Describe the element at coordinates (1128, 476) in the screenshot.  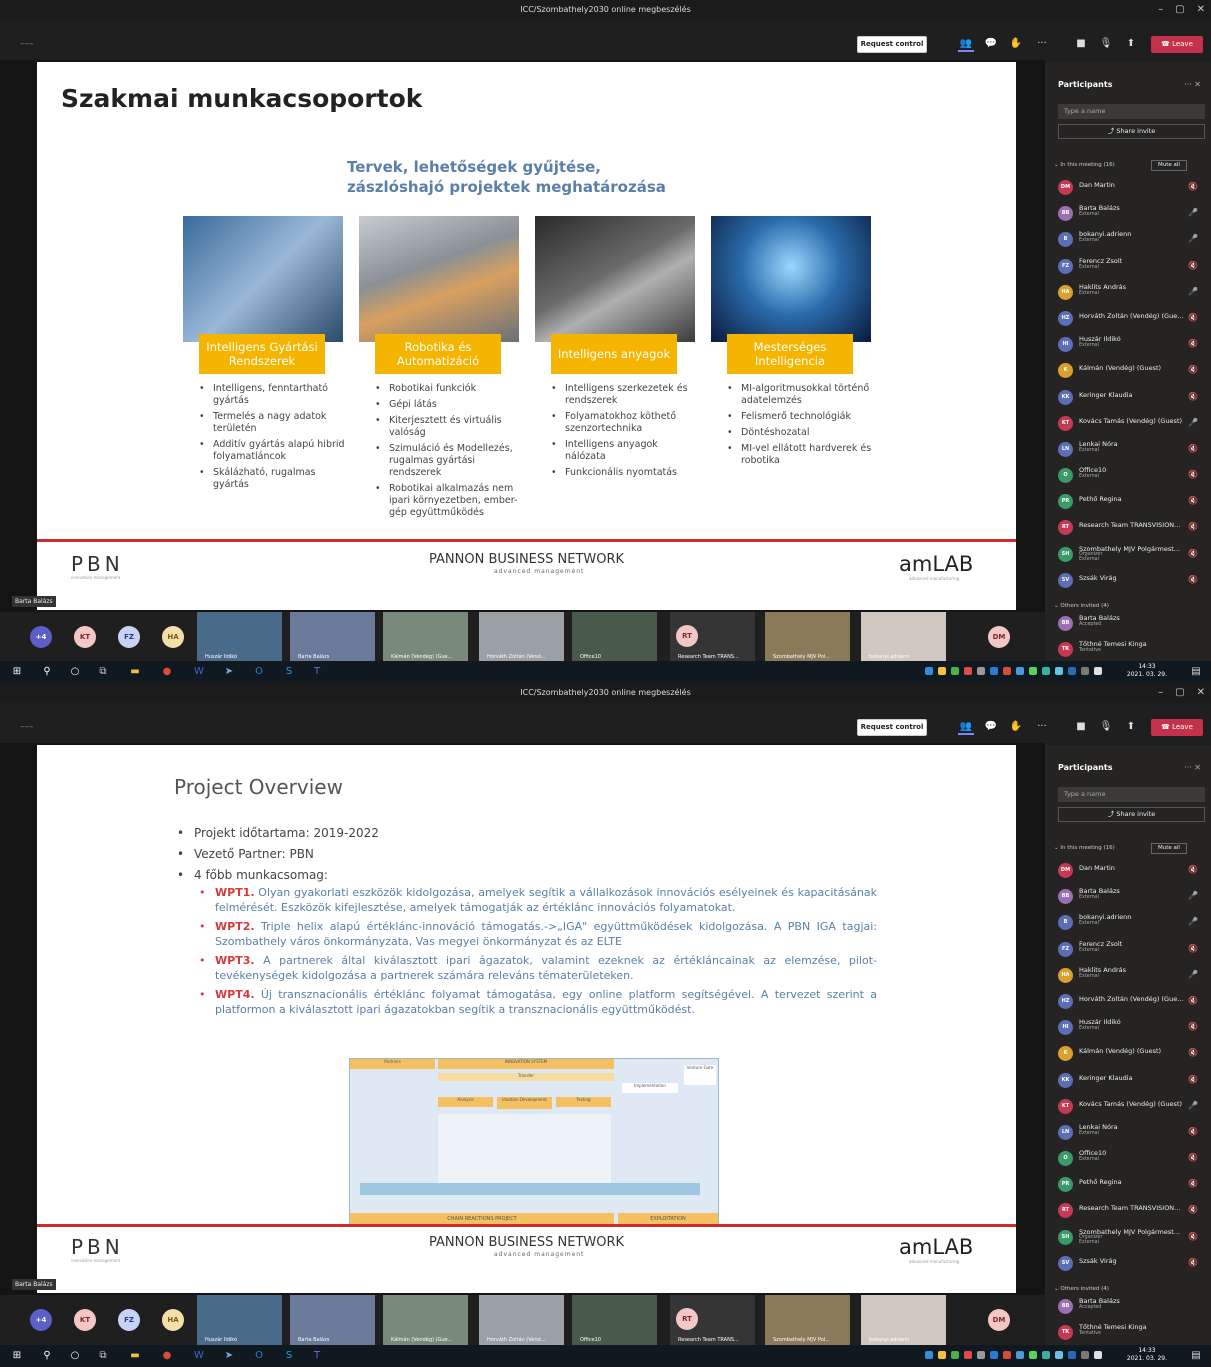
I see `participant-row: O Office10 External 🔇` at that location.